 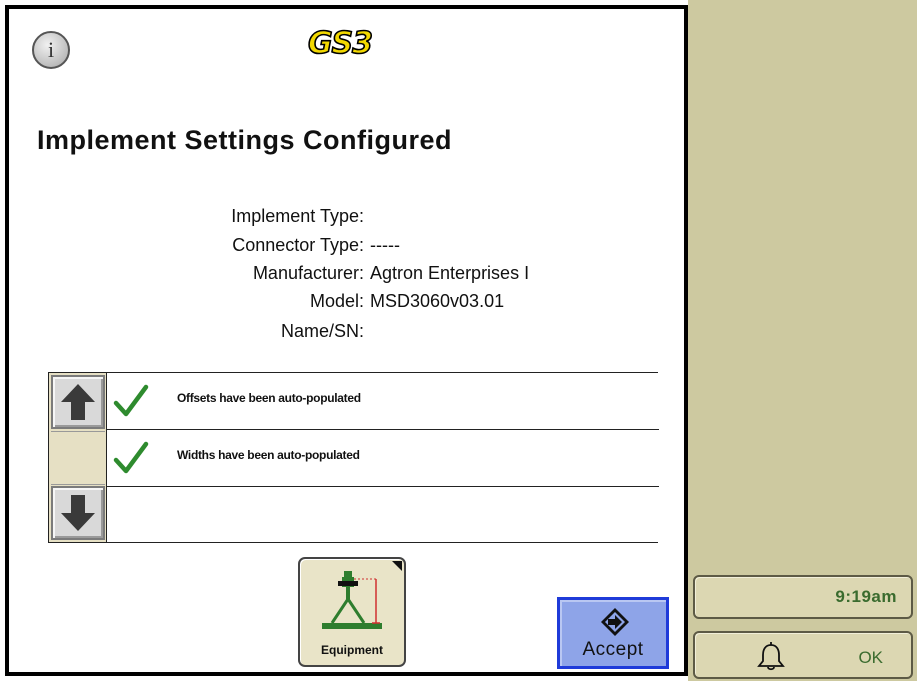 What do you see at coordinates (437, 301) in the screenshot?
I see `detail-value: MSD3060v03.01` at bounding box center [437, 301].